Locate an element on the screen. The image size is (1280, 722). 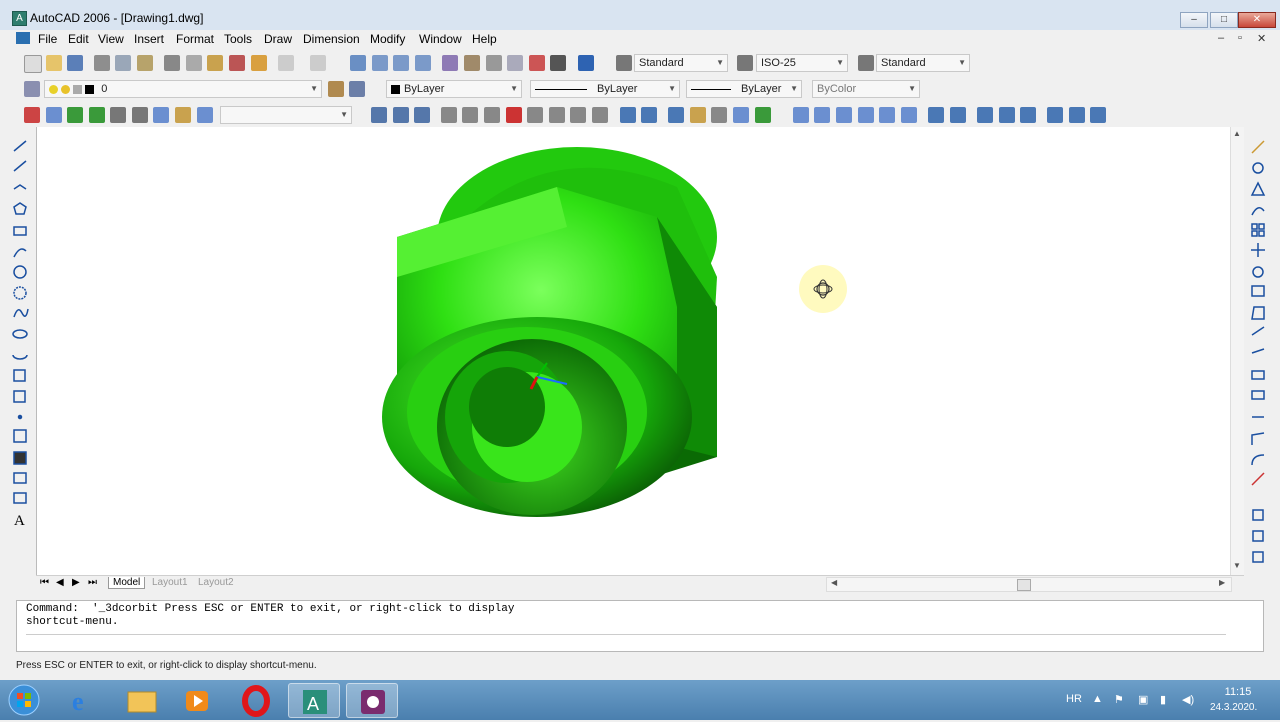
undo-icon is located at coordinates (286, 63).